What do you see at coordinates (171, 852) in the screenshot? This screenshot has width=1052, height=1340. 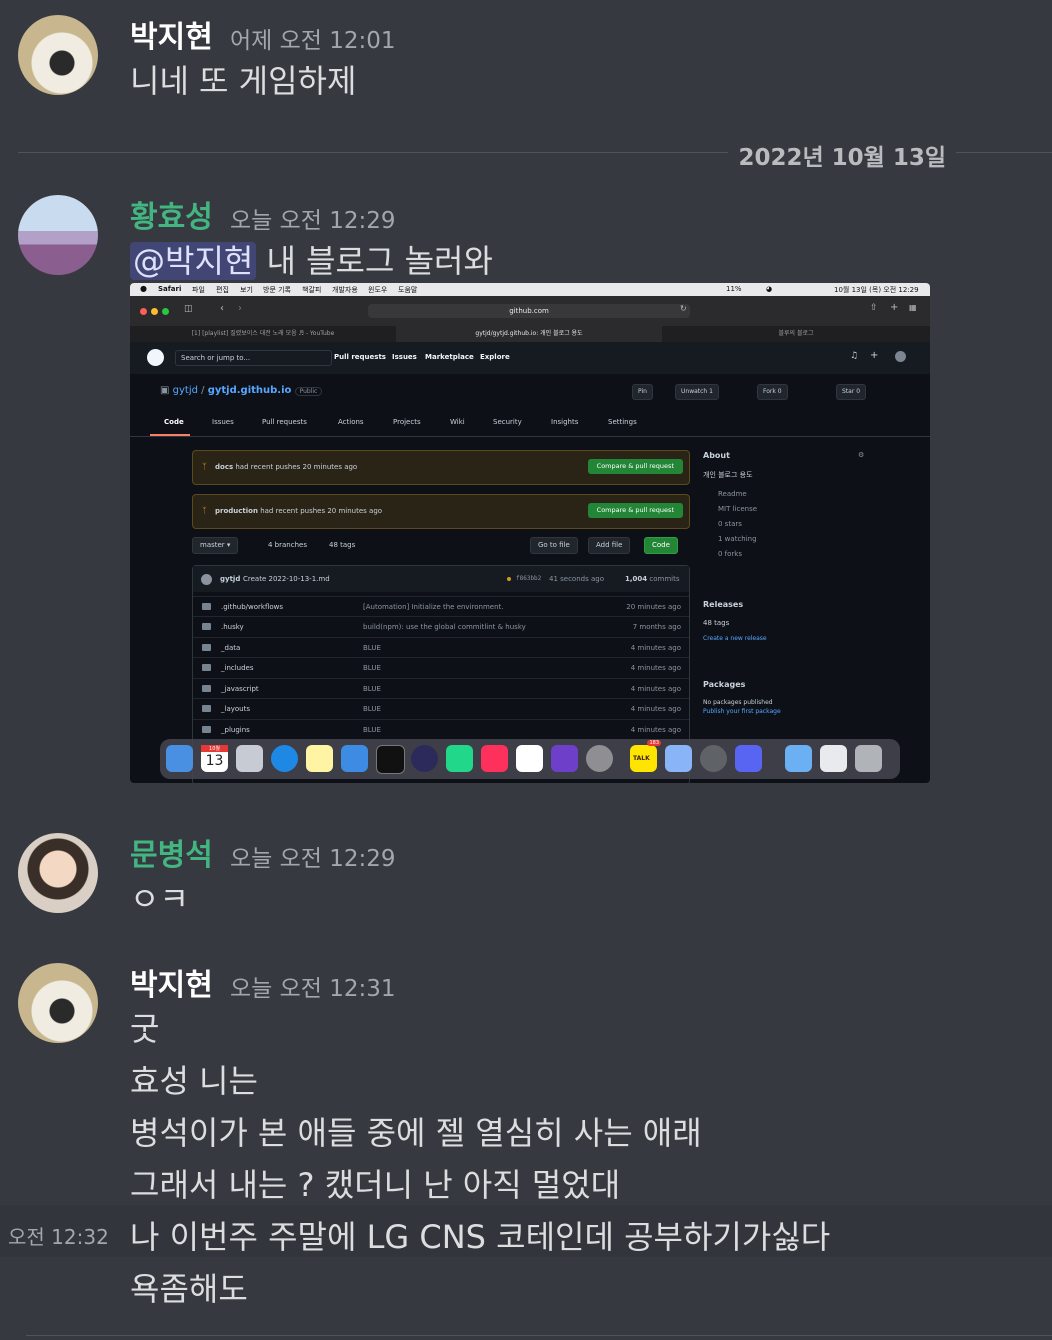 I see `author-name: 문병석` at bounding box center [171, 852].